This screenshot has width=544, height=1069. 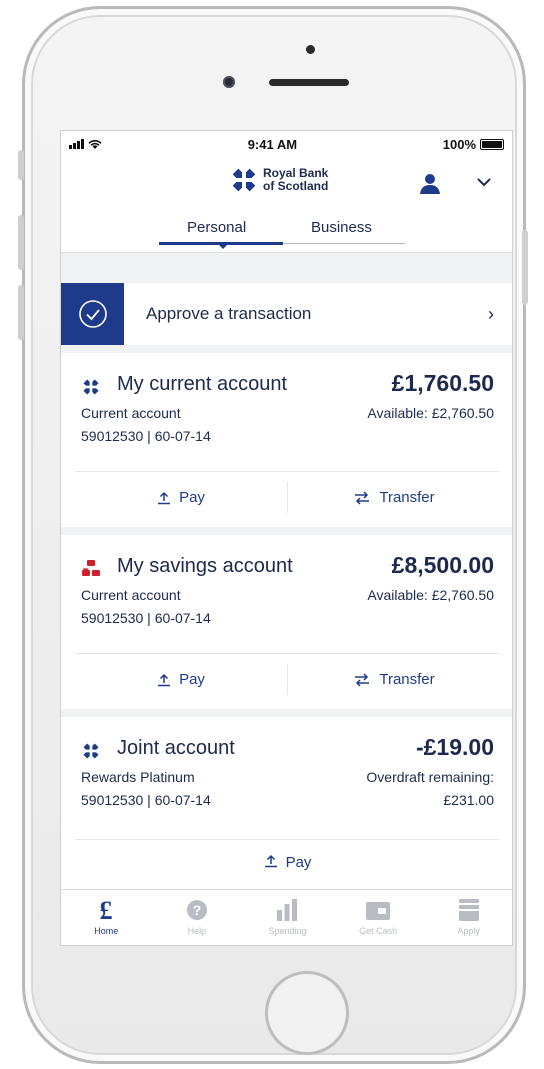 What do you see at coordinates (442, 383) in the screenshot?
I see `account-balance: £1,760.50` at bounding box center [442, 383].